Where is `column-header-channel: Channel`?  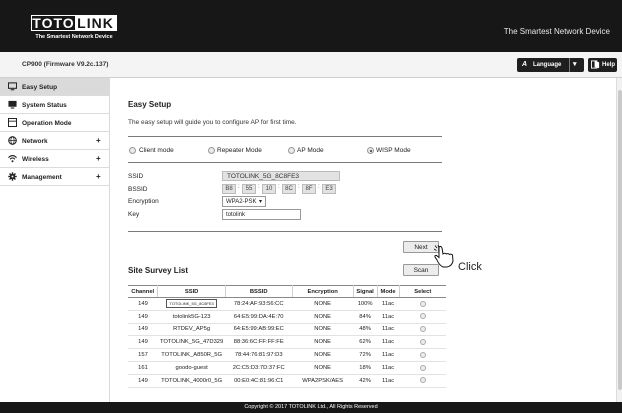
column-header-channel: Channel is located at coordinates (143, 291).